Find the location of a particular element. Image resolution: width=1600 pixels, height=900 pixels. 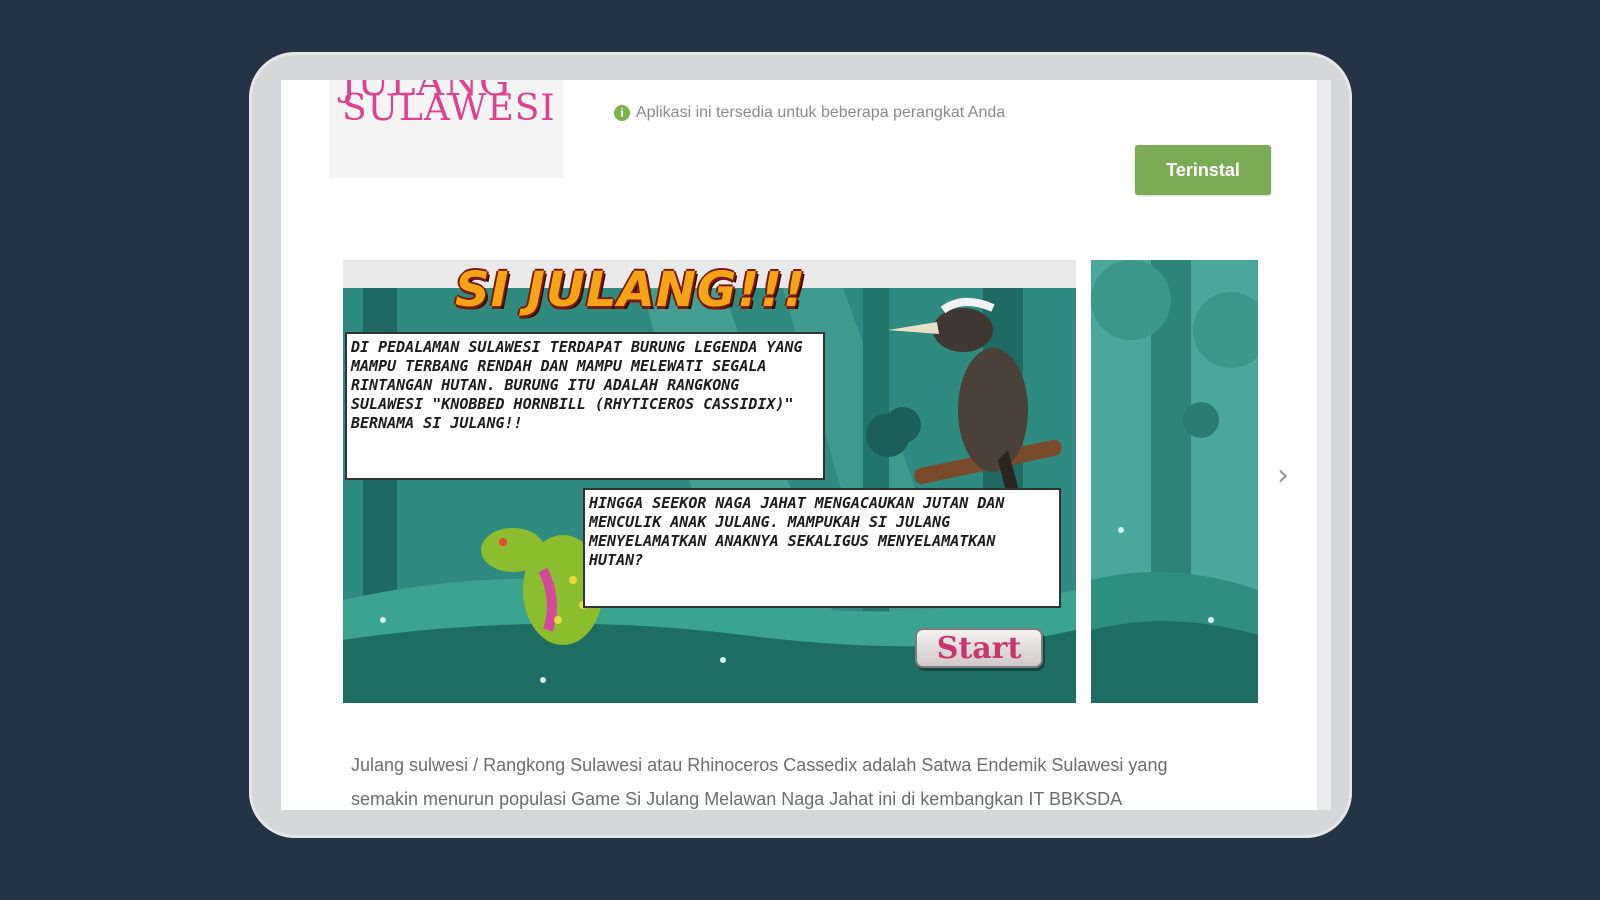

installed-button: Terinstal is located at coordinates (1203, 170).